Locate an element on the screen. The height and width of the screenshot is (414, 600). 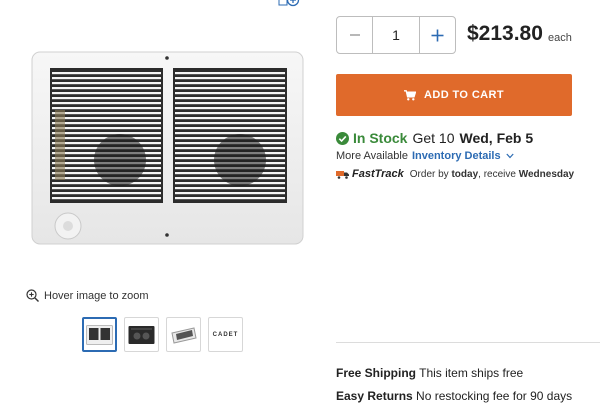
thumbnail-front is located at coordinates (99, 334).